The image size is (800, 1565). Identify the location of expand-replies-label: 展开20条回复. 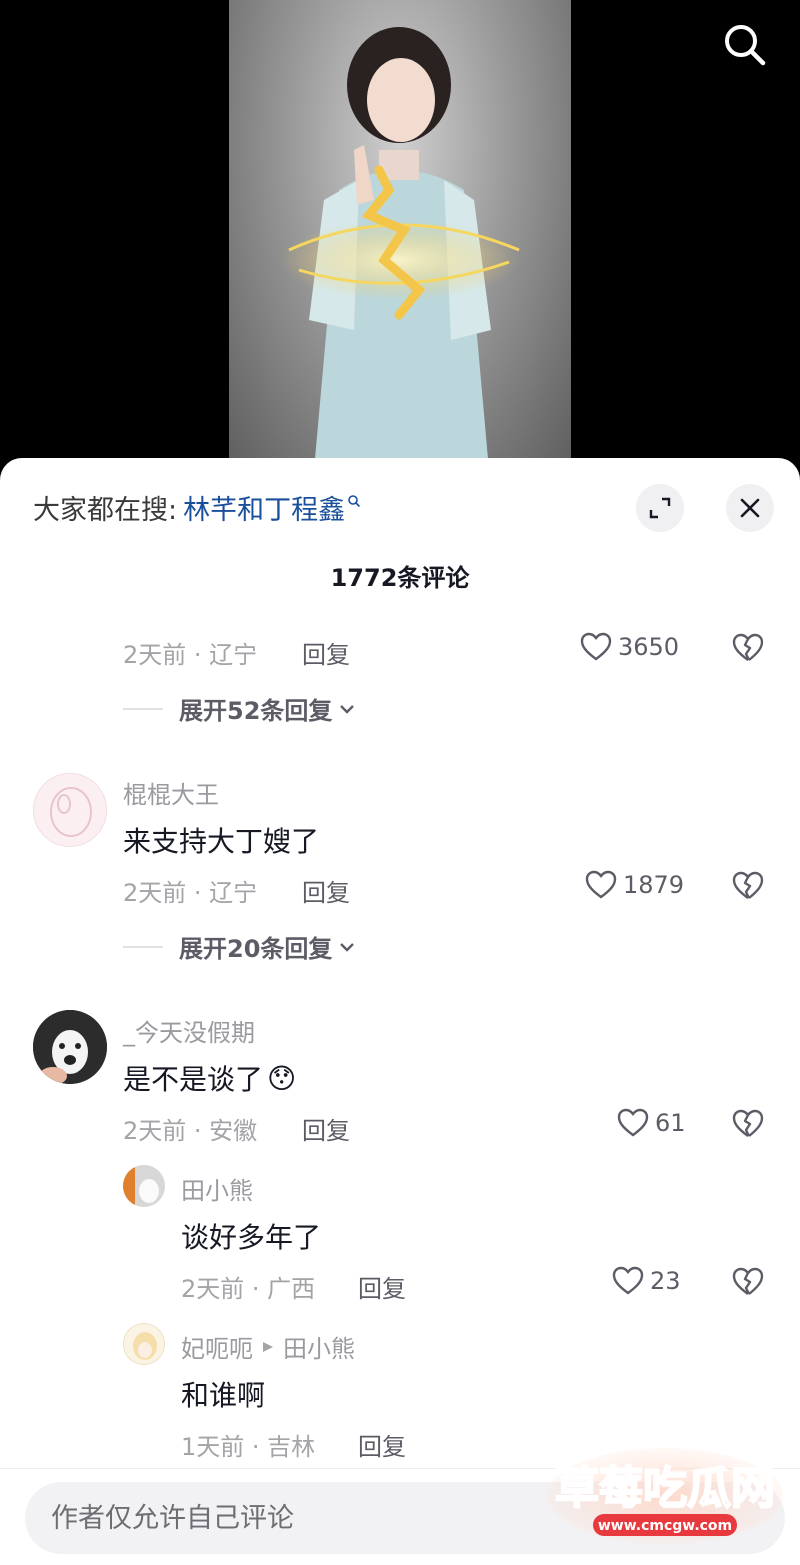
(256, 949).